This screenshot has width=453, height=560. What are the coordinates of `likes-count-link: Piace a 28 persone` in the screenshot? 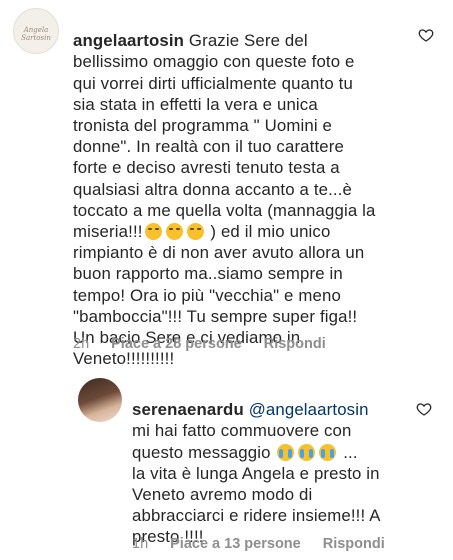 It's located at (176, 344).